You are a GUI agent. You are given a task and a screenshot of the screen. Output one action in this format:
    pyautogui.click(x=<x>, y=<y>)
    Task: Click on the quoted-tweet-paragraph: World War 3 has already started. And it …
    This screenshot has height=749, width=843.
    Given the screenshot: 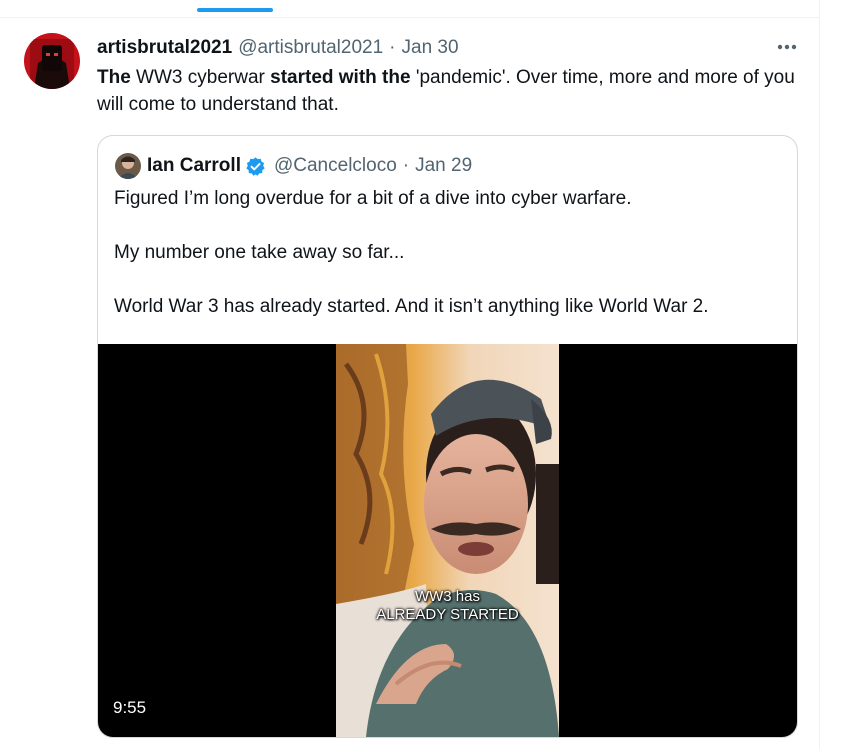 What is the action you would take?
    pyautogui.click(x=411, y=306)
    